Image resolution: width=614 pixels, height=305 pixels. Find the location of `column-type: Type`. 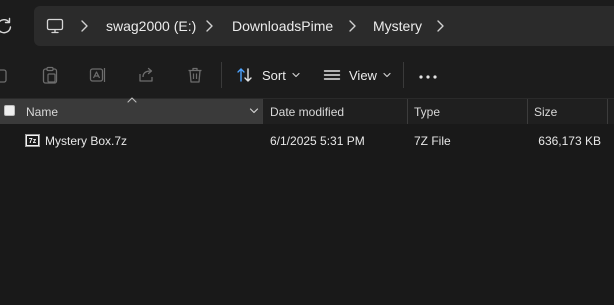

column-type: Type is located at coordinates (427, 112).